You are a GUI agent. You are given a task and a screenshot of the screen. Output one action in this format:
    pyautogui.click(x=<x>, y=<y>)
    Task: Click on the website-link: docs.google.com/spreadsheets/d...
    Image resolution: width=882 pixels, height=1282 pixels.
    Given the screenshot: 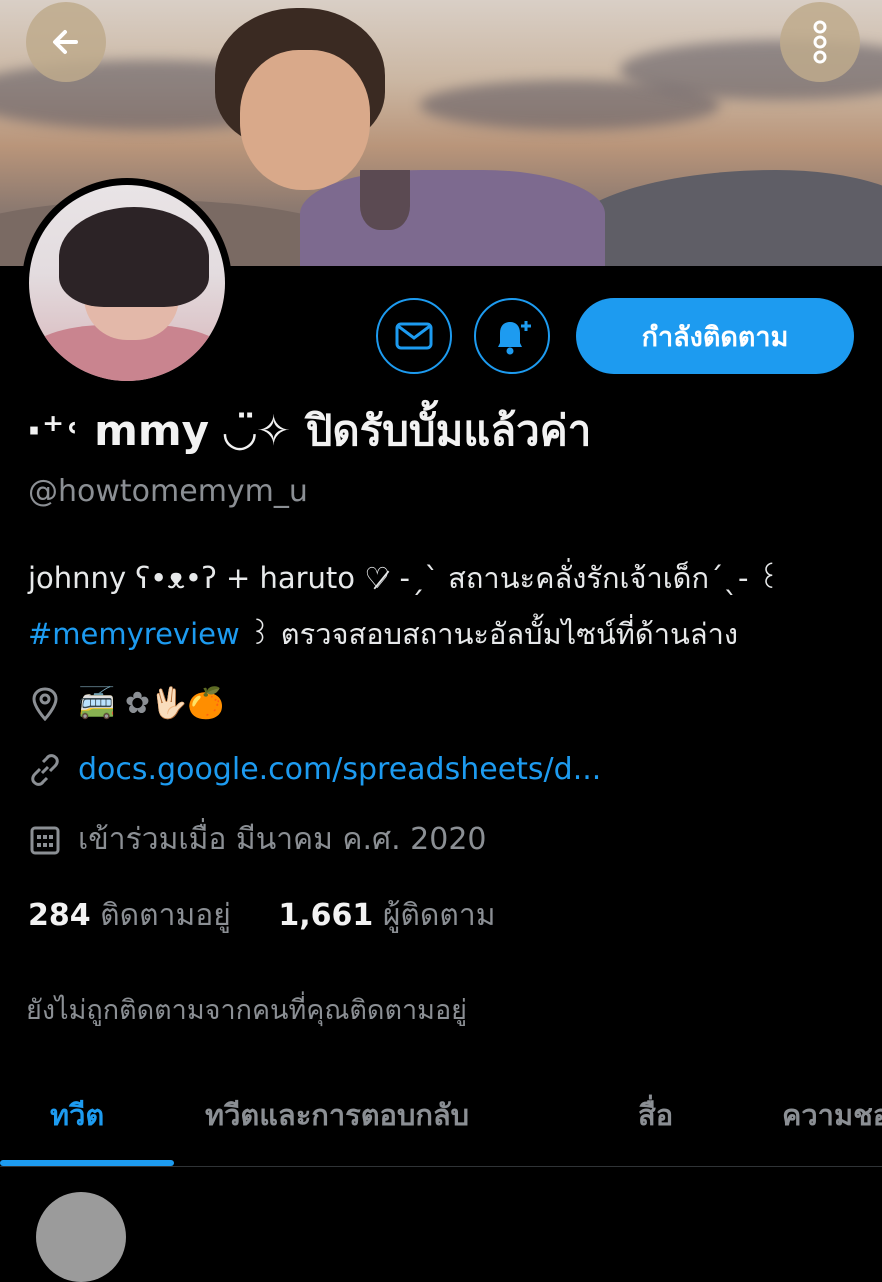 What is the action you would take?
    pyautogui.click(x=339, y=769)
    